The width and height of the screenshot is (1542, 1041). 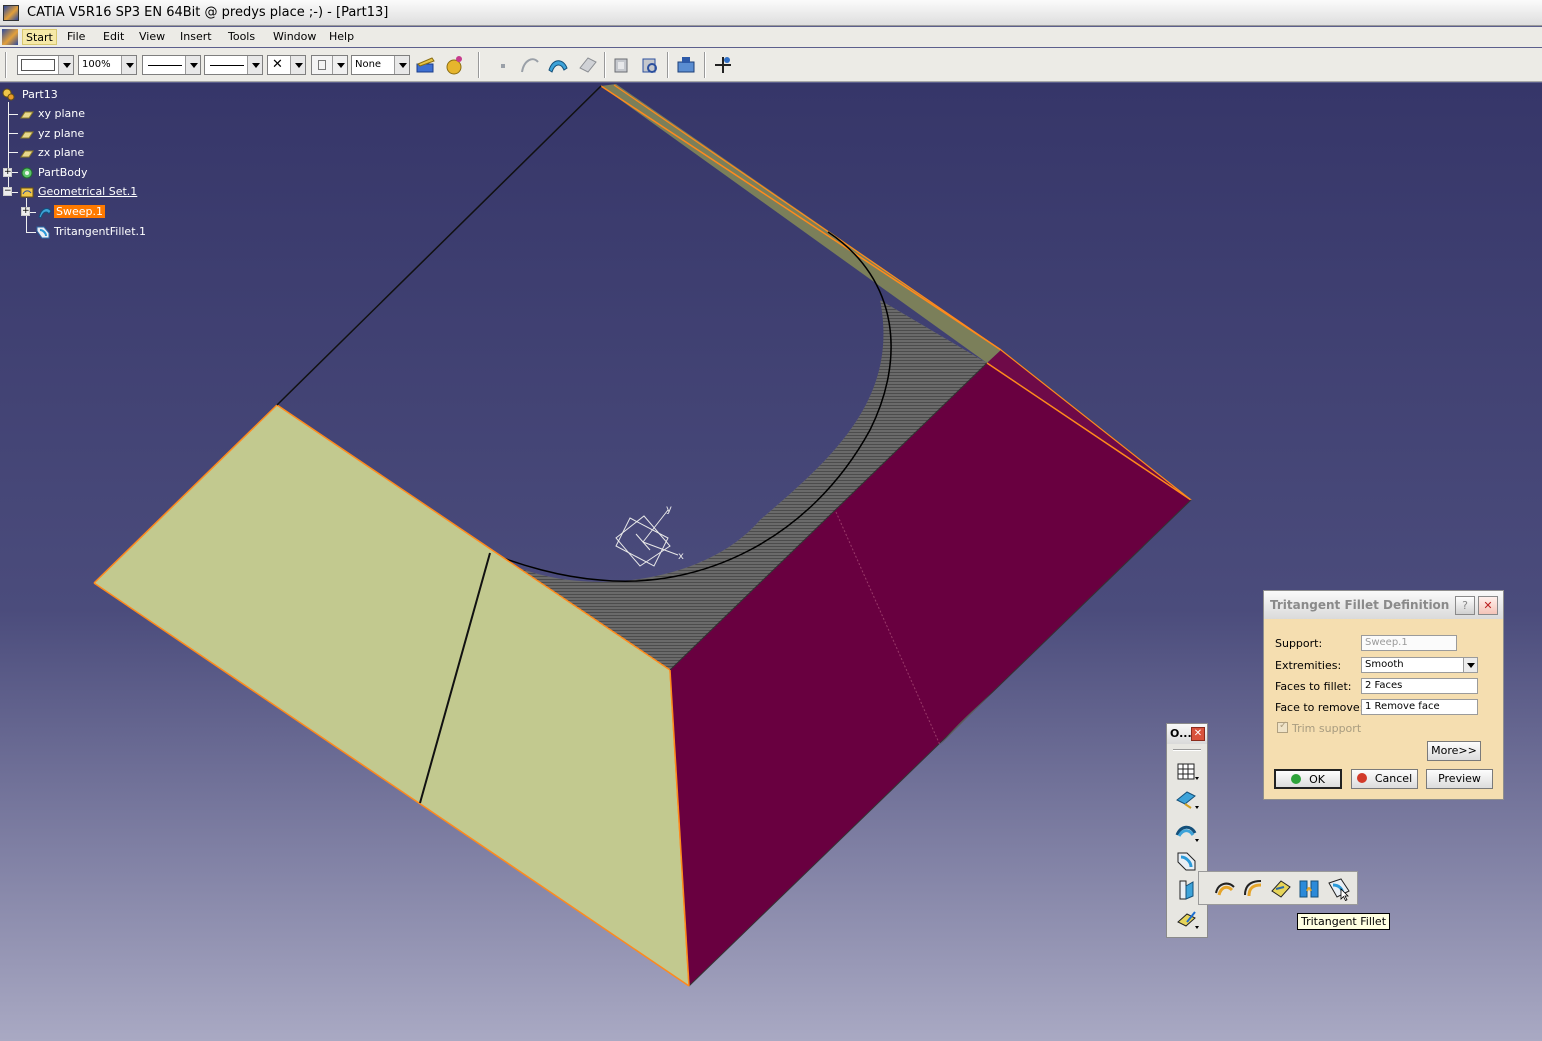 What do you see at coordinates (1470, 665) in the screenshot?
I see `chevron-down-icon` at bounding box center [1470, 665].